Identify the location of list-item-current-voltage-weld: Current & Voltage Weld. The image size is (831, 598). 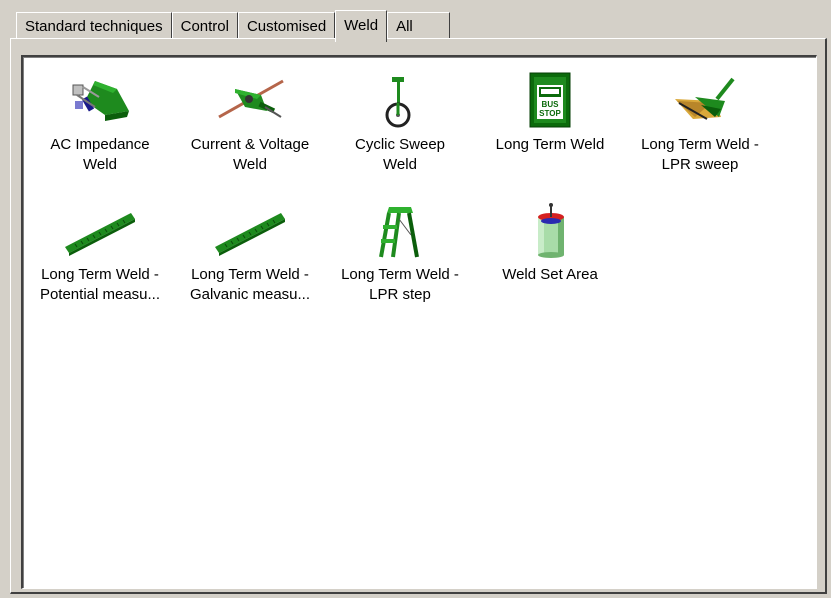
(250, 123).